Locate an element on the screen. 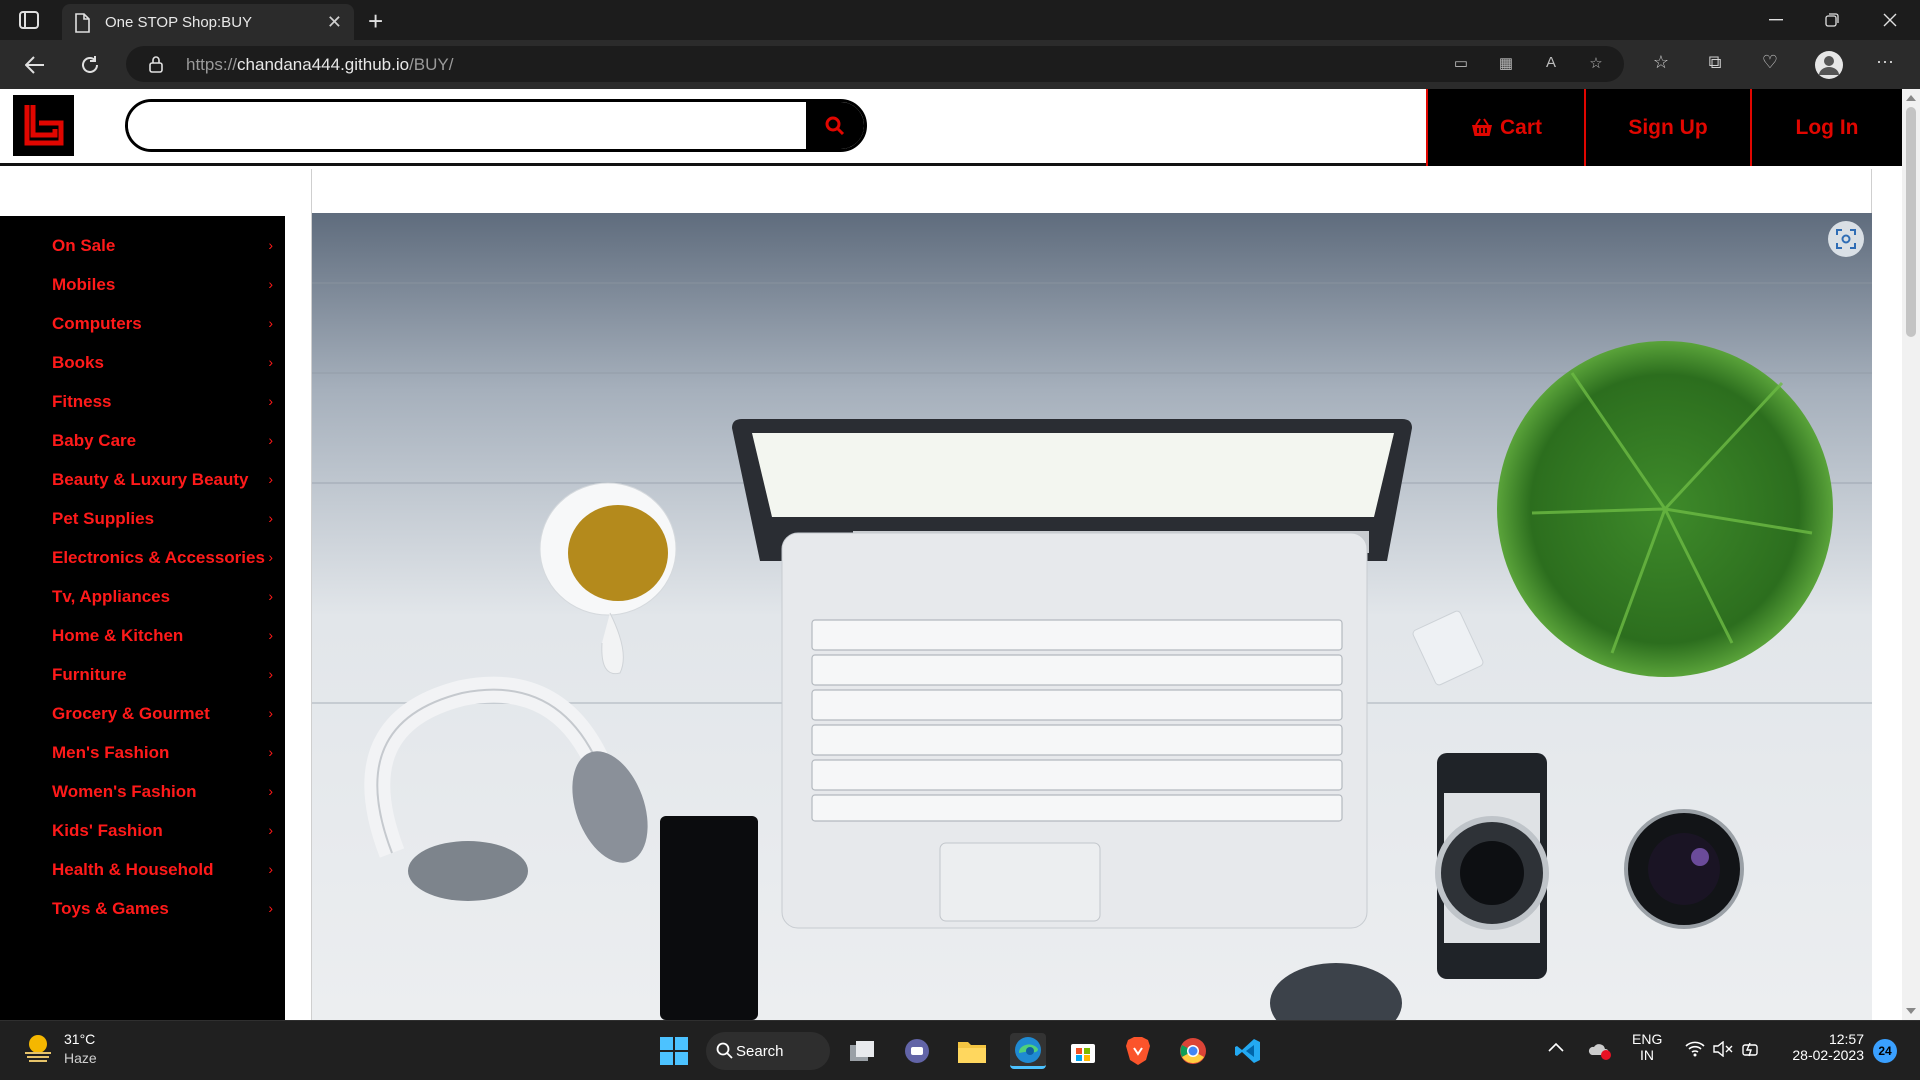 This screenshot has height=1080, width=1920. profile-avatar is located at coordinates (1828, 64).